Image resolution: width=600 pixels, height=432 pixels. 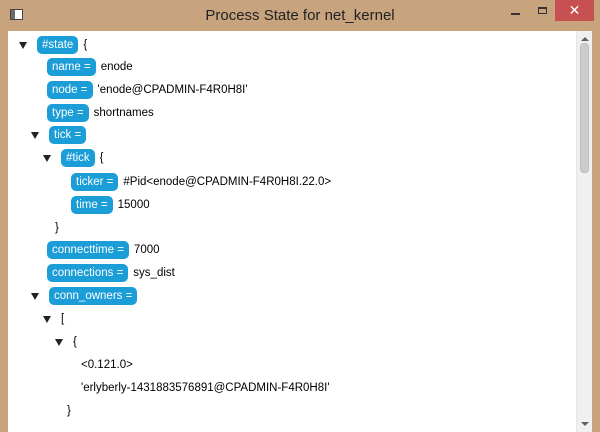 I want to click on field-key-time: time =, so click(x=92, y=205).